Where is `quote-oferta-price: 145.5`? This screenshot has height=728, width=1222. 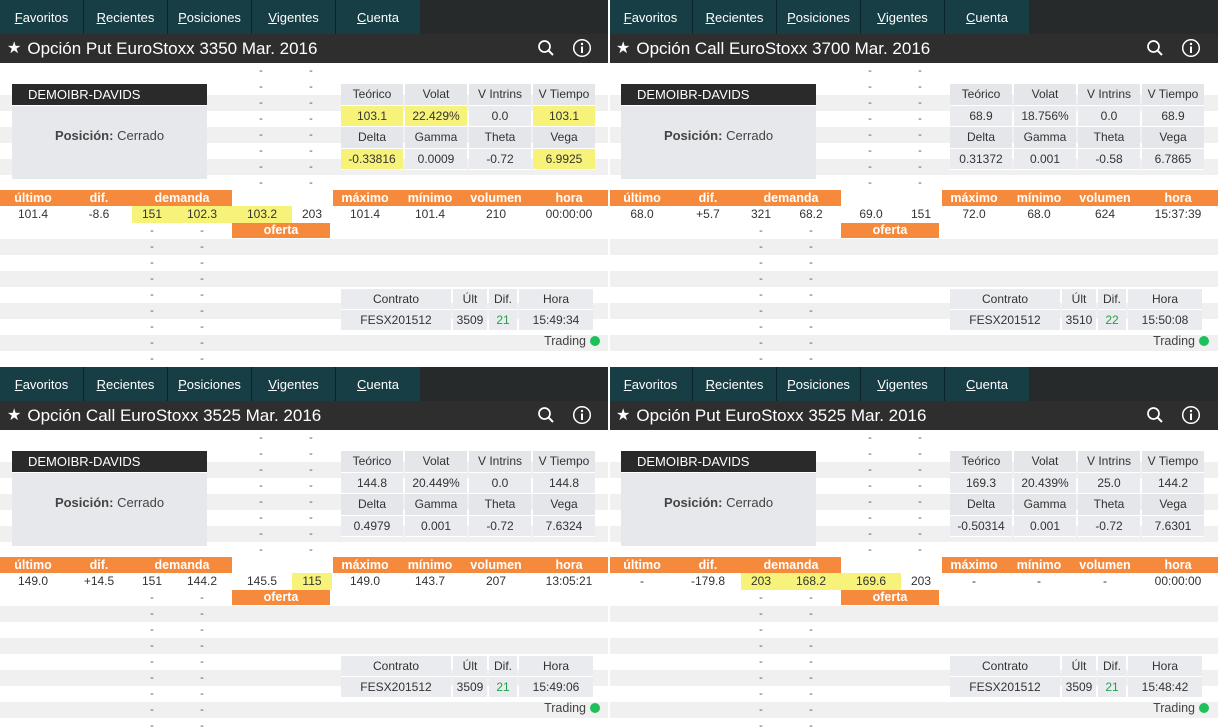
quote-oferta-price: 145.5 is located at coordinates (262, 581).